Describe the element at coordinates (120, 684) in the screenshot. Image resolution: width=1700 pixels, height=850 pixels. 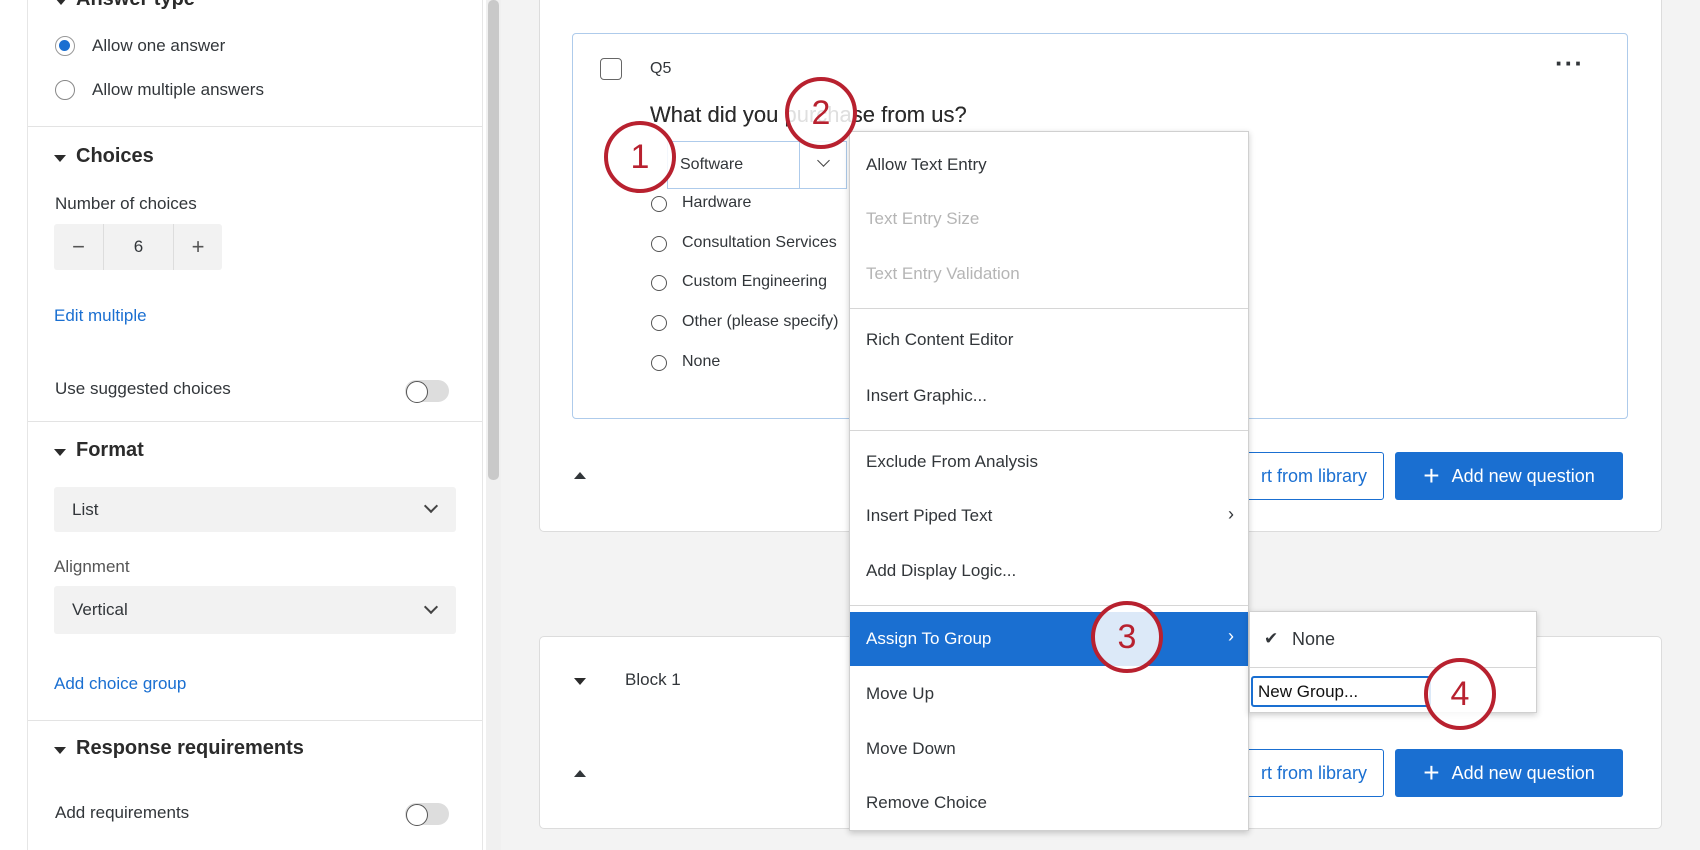
I see `add-choice-group-link: Add choice group` at that location.